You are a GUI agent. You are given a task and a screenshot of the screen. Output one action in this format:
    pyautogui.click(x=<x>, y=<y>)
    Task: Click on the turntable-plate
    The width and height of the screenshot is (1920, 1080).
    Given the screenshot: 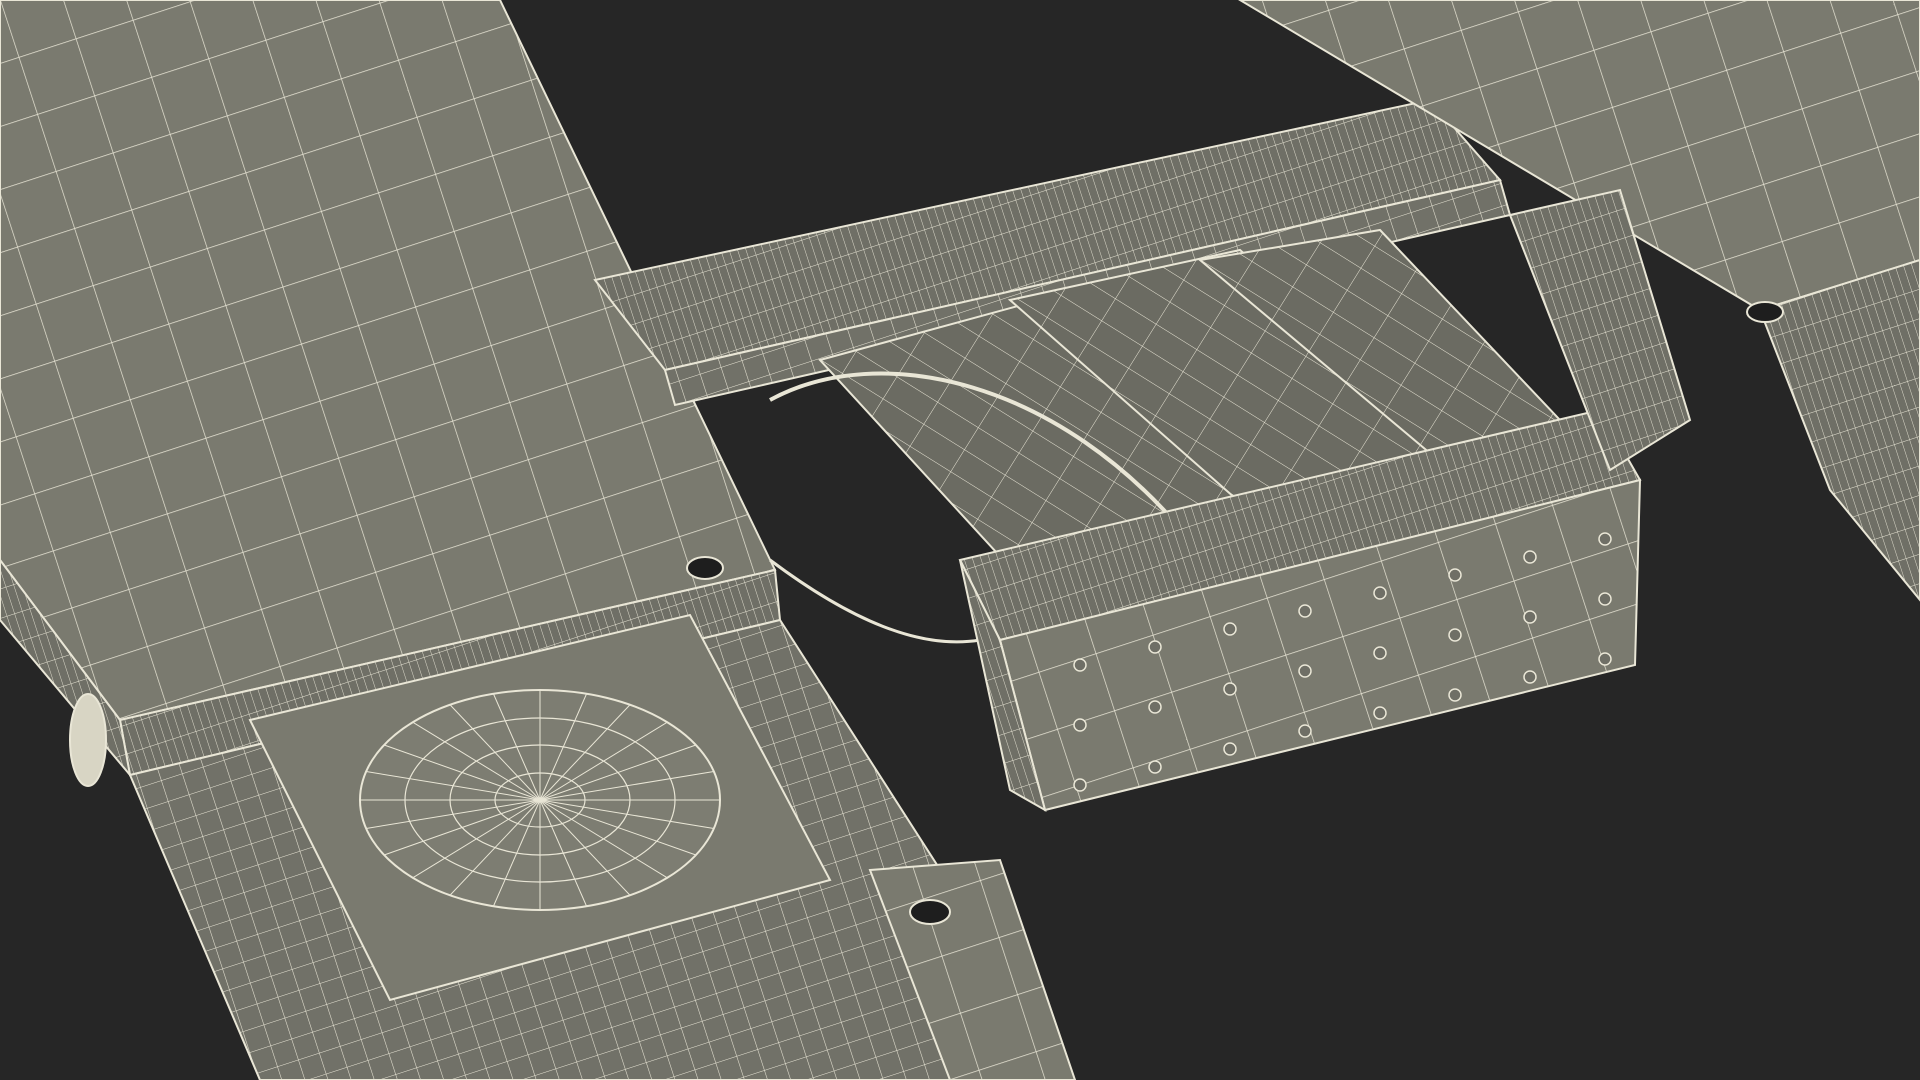 What is the action you would take?
    pyautogui.click(x=540, y=800)
    